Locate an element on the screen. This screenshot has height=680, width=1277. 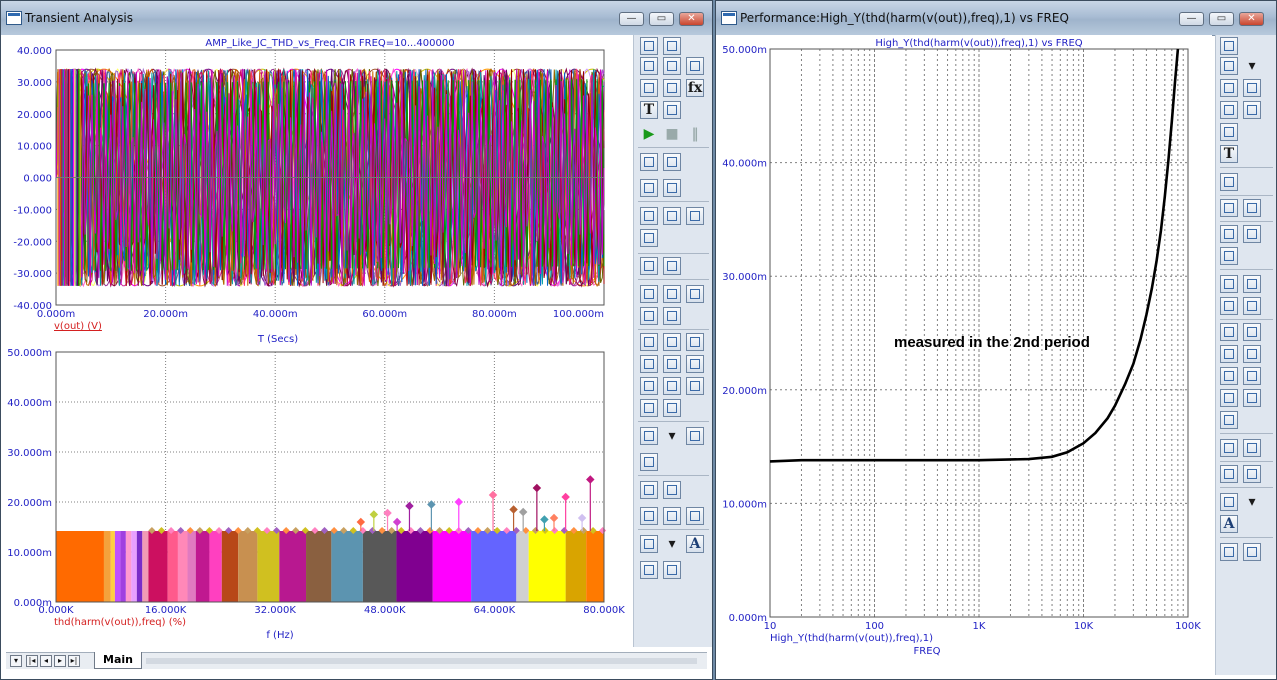
cursor-search-icon is located at coordinates (1252, 306).